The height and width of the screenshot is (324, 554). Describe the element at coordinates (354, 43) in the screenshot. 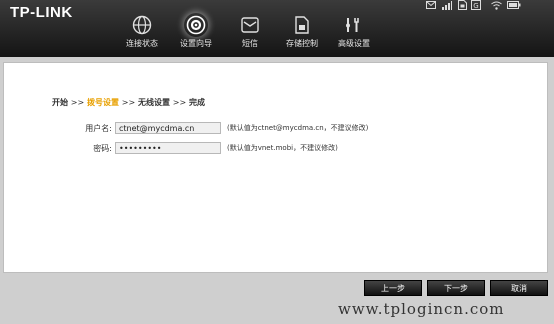

I see `nav-label: 高级设置` at that location.